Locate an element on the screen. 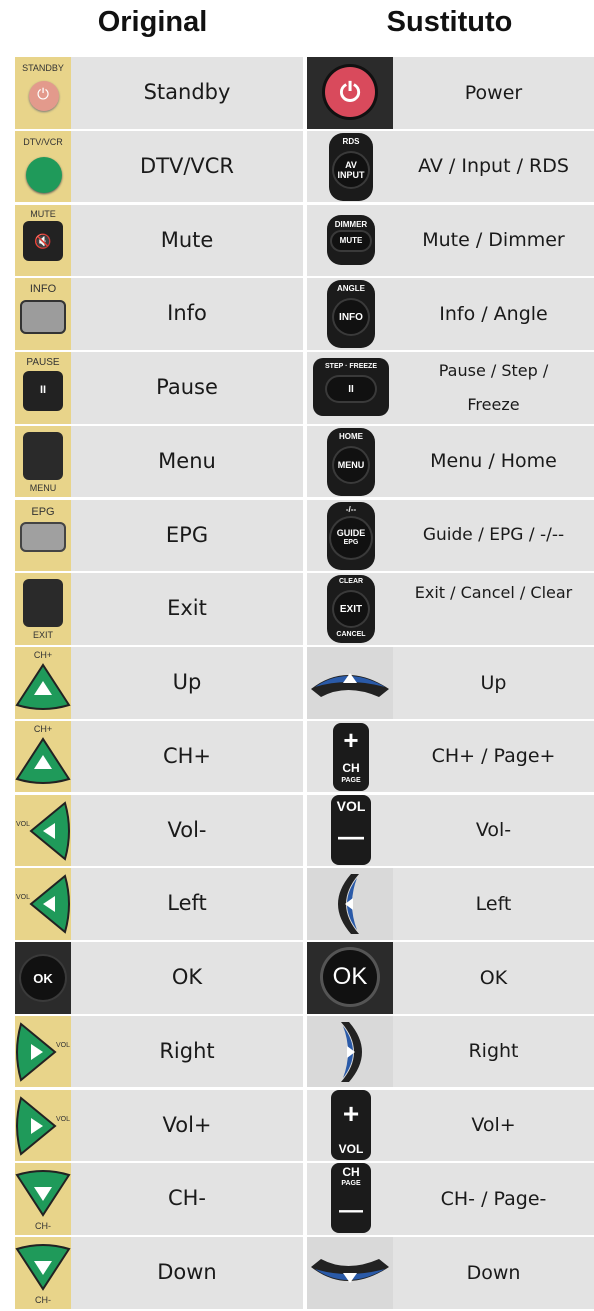  substitute-label: Down is located at coordinates (493, 1272).